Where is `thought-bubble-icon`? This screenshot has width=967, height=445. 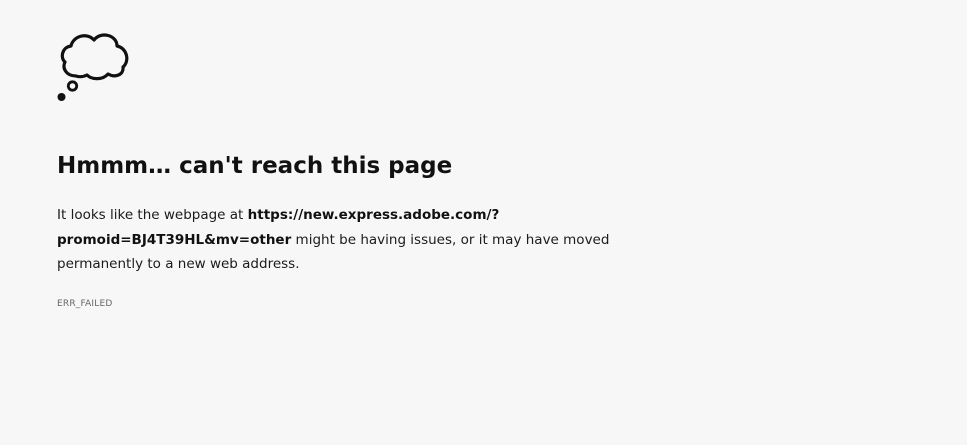
thought-bubble-icon is located at coordinates (94, 66).